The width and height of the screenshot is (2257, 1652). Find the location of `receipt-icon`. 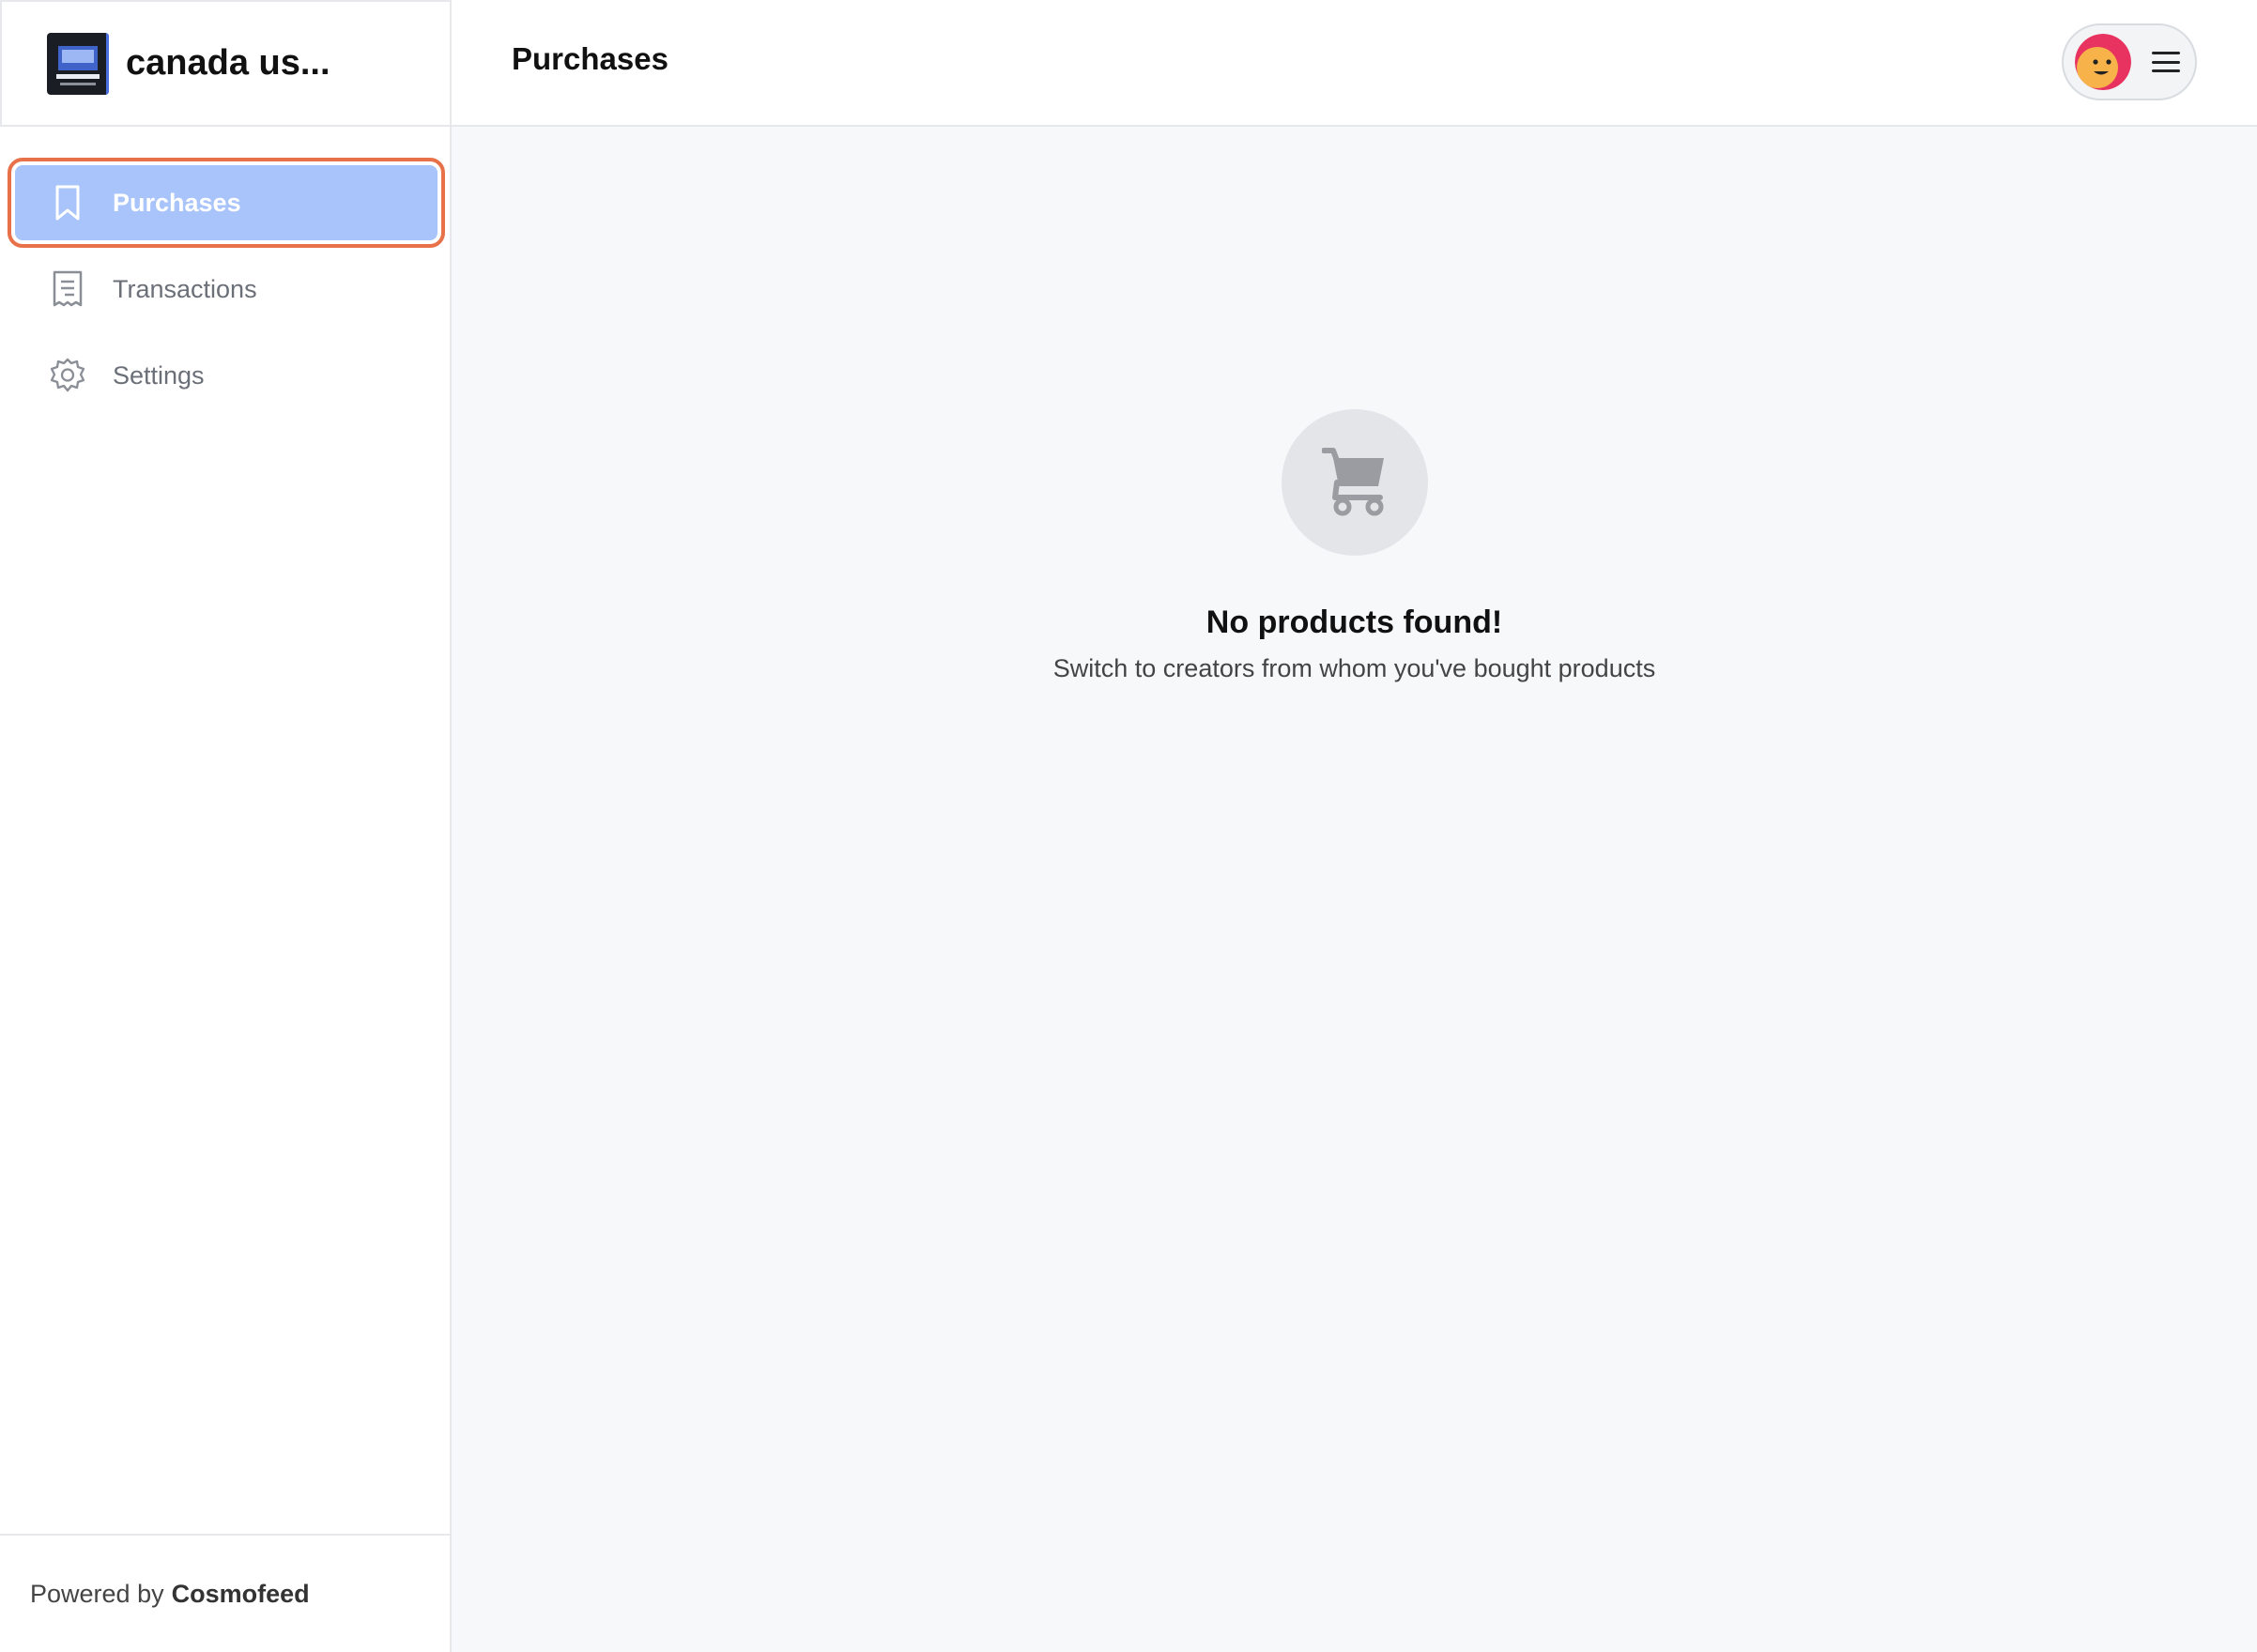

receipt-icon is located at coordinates (67, 289).